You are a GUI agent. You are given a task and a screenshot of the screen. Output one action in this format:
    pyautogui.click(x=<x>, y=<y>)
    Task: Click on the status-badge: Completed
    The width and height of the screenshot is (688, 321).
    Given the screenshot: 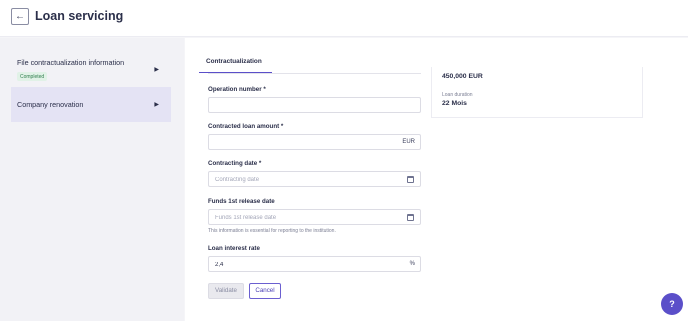 What is the action you would take?
    pyautogui.click(x=32, y=76)
    